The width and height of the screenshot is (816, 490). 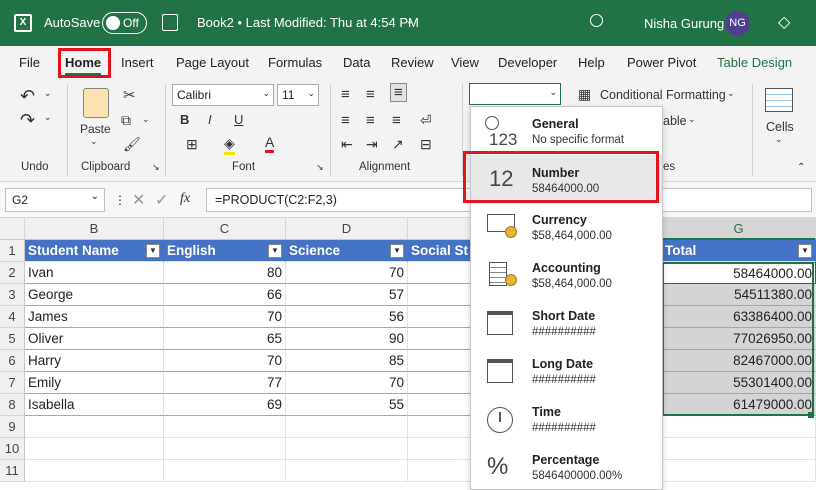 What do you see at coordinates (96, 103) in the screenshot?
I see `paste-icon` at bounding box center [96, 103].